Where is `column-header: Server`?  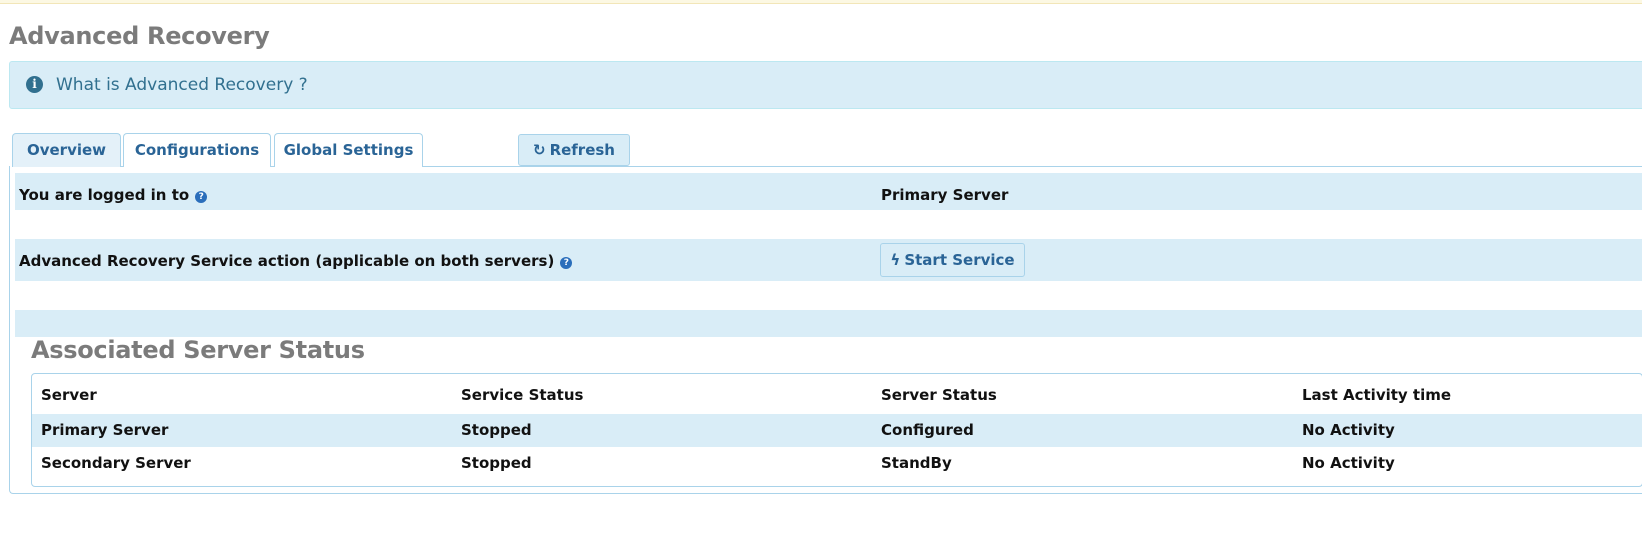 column-header: Server is located at coordinates (69, 395).